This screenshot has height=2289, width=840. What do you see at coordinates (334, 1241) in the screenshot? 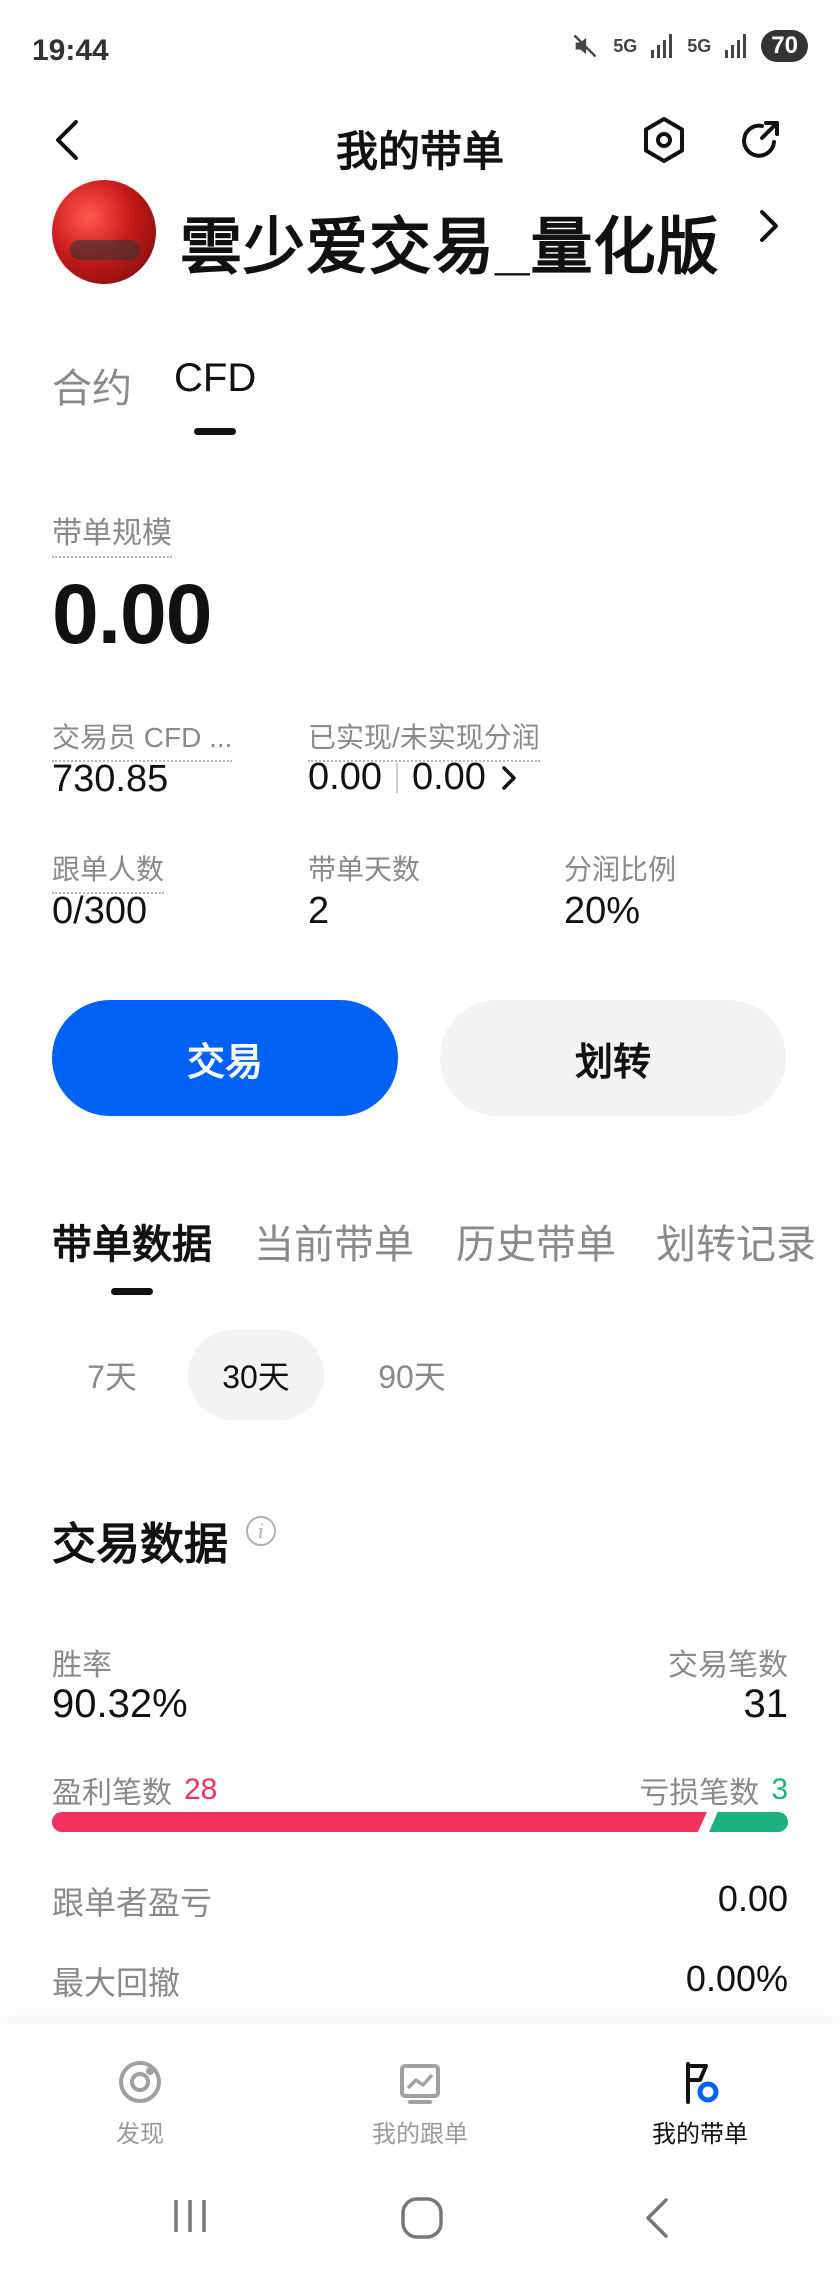
I see `tab-current-orders: 当前带单` at bounding box center [334, 1241].